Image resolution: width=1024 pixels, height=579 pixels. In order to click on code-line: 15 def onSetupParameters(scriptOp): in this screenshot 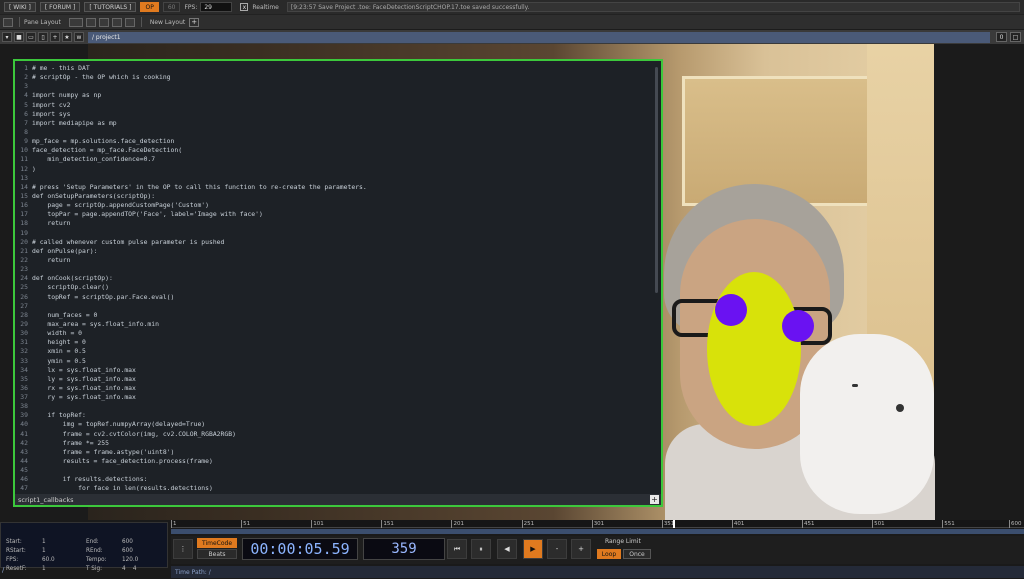, I will do `click(336, 196)`.